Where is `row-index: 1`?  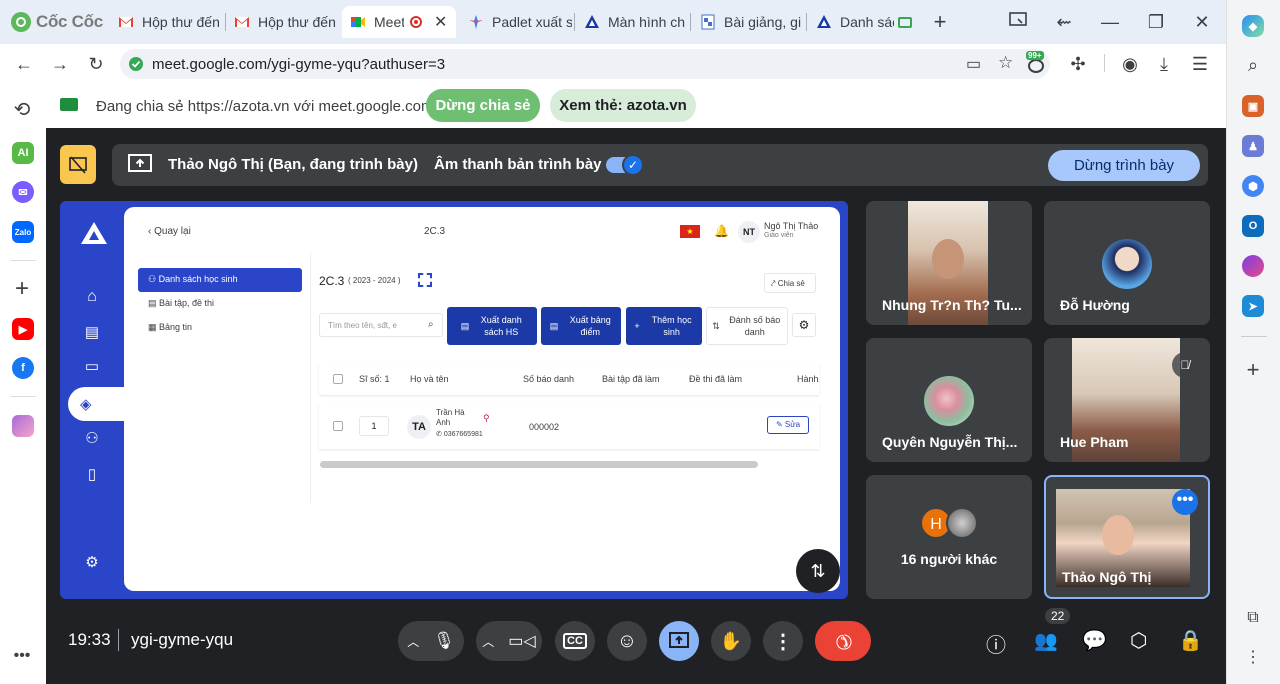
row-index: 1 is located at coordinates (374, 426).